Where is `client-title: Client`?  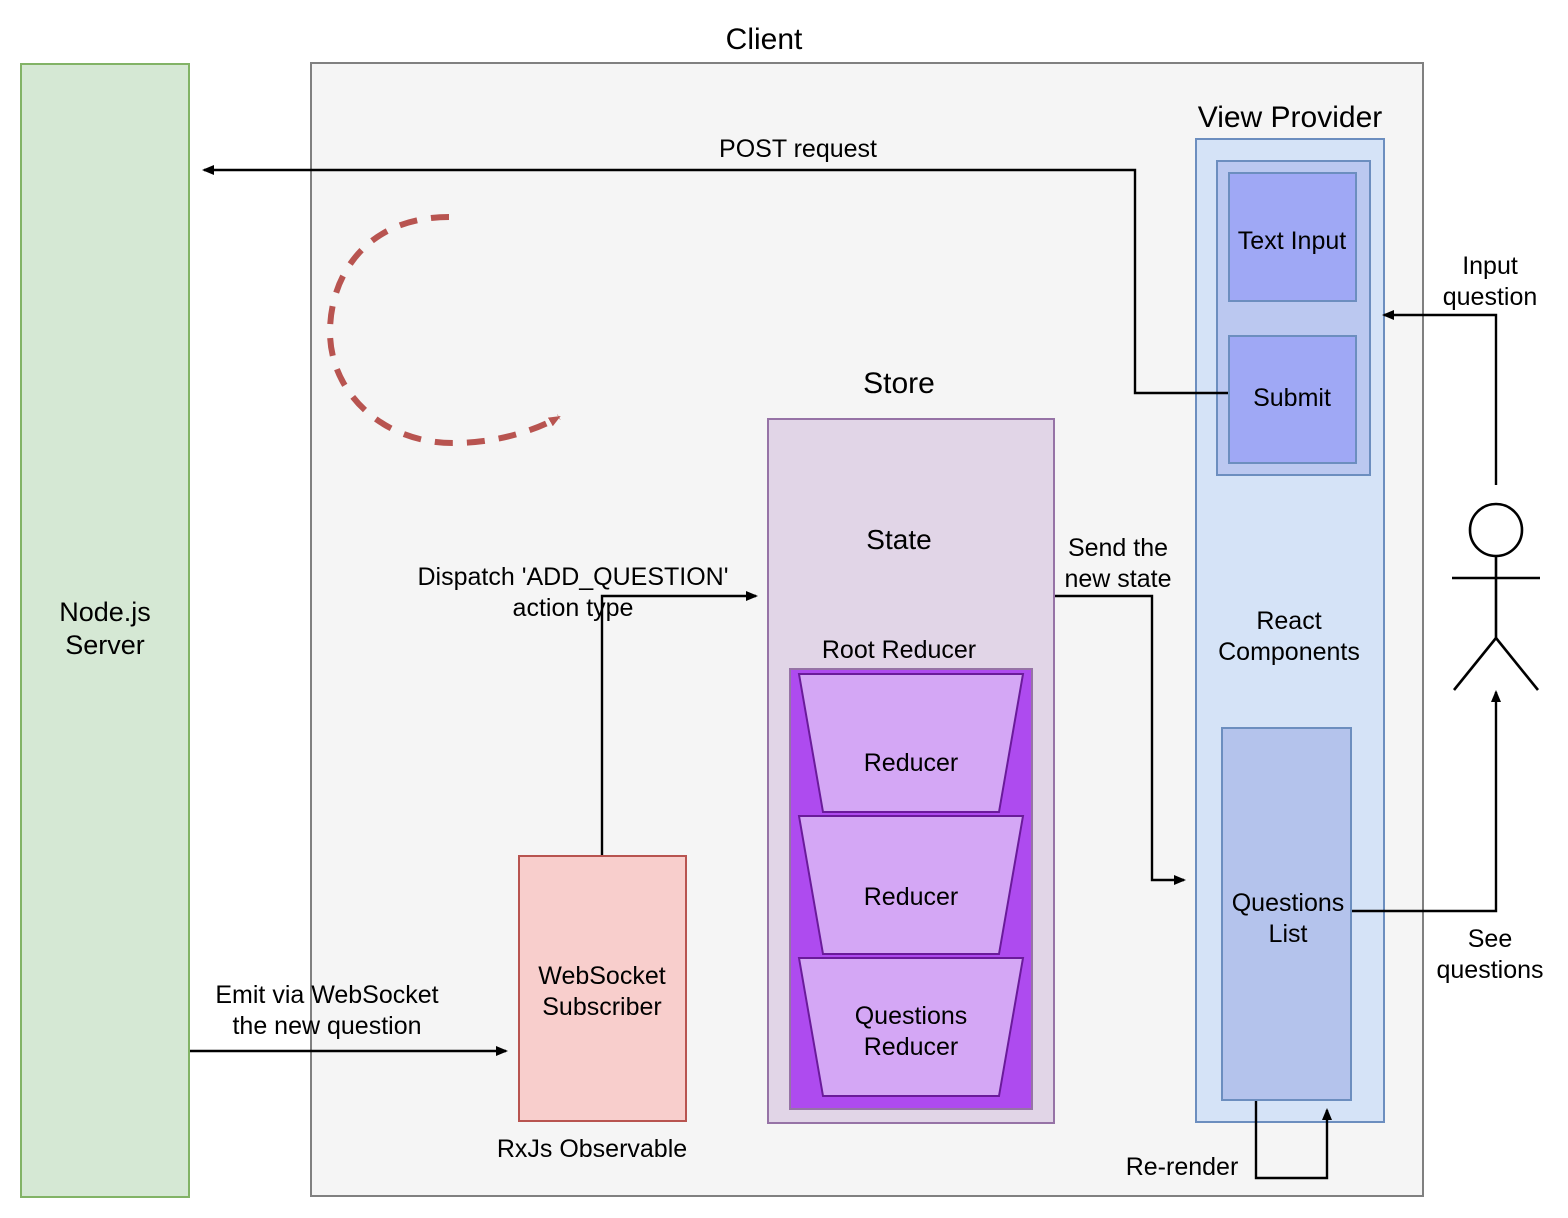 client-title: Client is located at coordinates (764, 39).